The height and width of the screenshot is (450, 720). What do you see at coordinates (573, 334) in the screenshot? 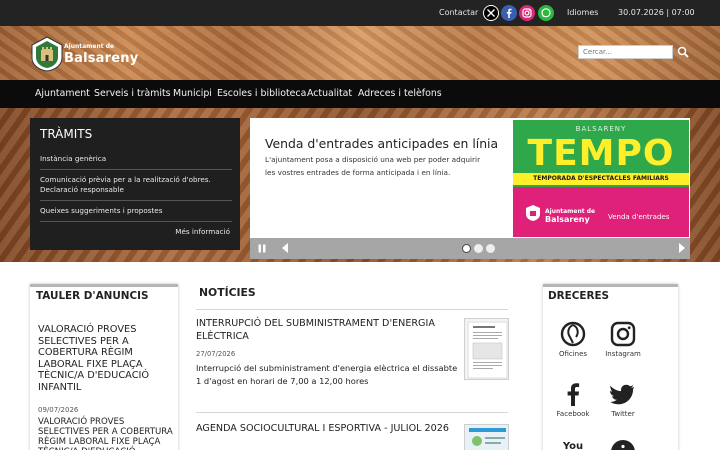
I see `oficines-icon` at bounding box center [573, 334].